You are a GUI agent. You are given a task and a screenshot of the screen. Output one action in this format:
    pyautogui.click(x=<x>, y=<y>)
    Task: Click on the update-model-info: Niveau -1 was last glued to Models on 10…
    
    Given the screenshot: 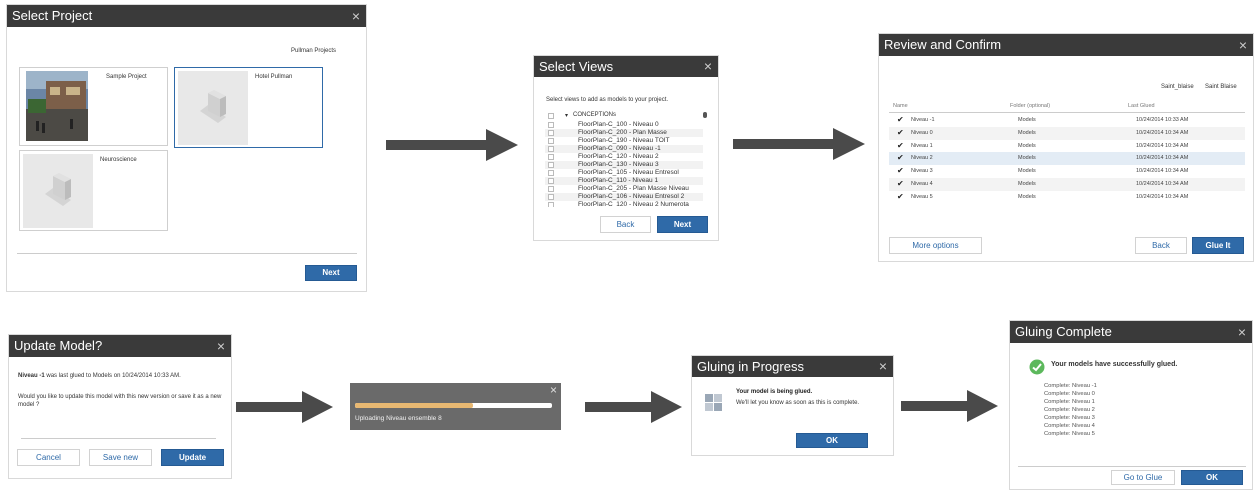 What is the action you would take?
    pyautogui.click(x=123, y=376)
    